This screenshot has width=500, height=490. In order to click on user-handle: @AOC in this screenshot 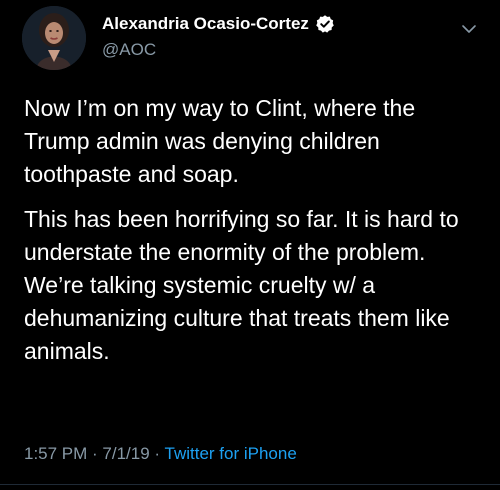, I will do `click(129, 50)`.